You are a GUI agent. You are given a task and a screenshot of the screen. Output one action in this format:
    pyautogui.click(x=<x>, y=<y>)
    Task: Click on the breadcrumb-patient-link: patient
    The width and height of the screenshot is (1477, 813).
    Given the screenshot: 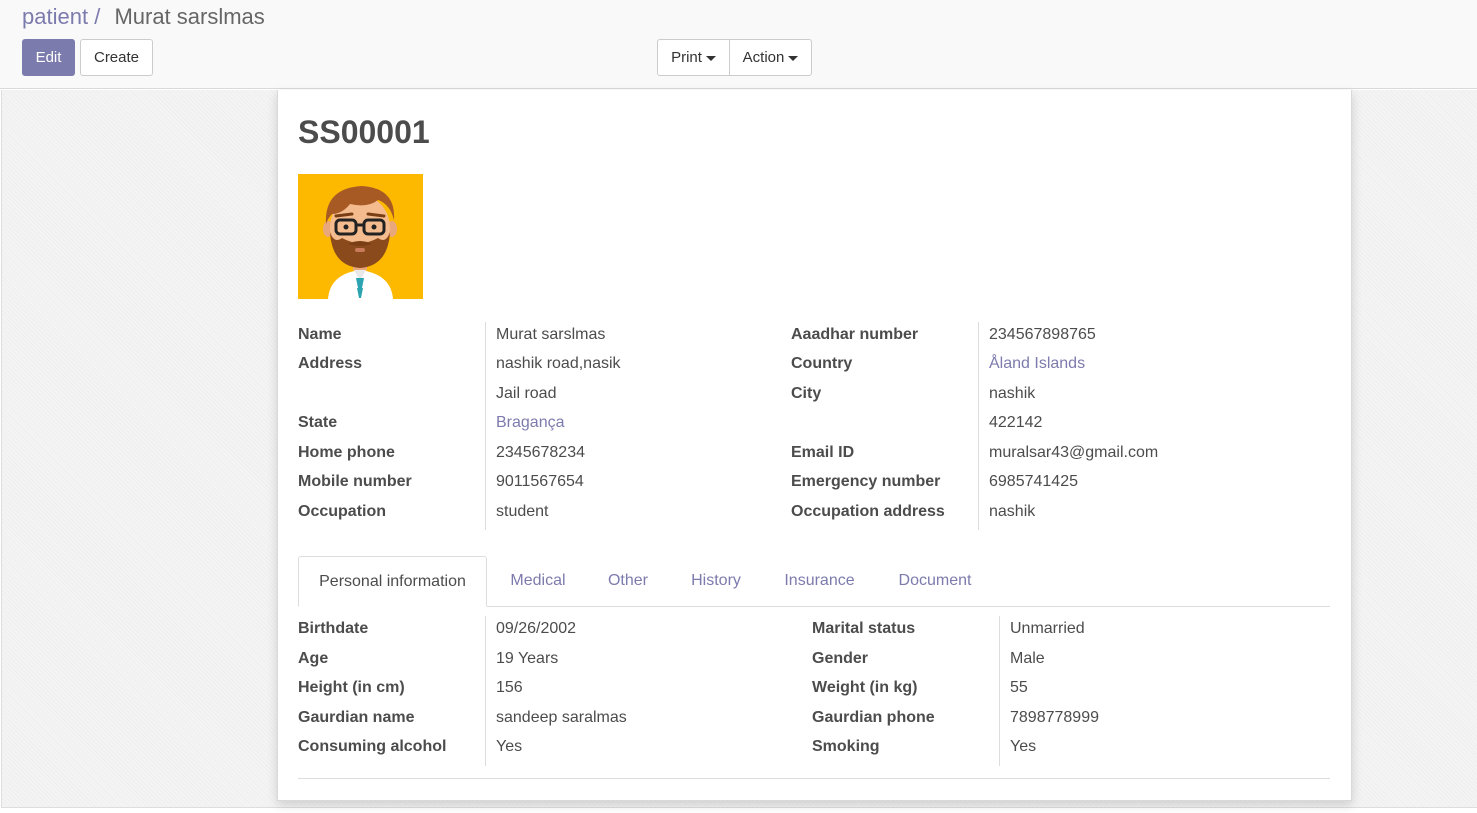 What is the action you would take?
    pyautogui.click(x=55, y=16)
    